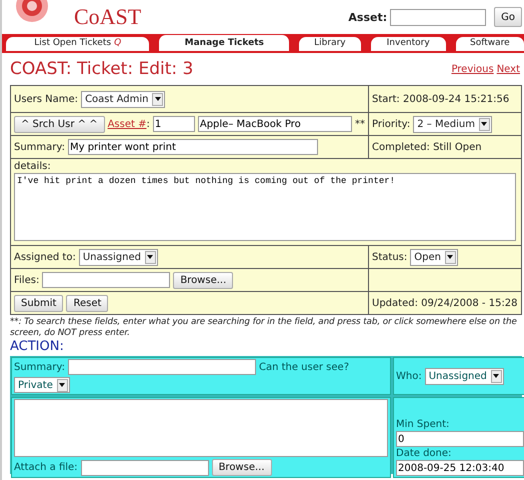  What do you see at coordinates (303, 367) in the screenshot?
I see `field-label: Can the user see?` at bounding box center [303, 367].